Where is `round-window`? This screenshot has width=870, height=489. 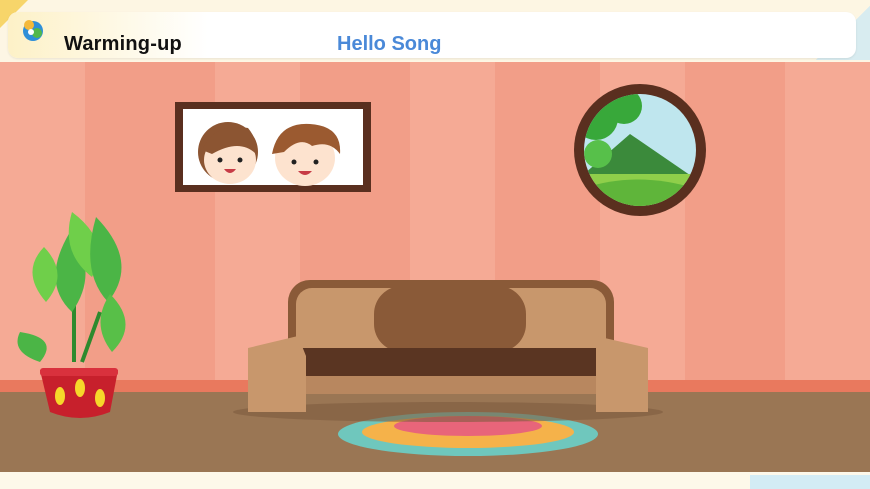 round-window is located at coordinates (640, 150).